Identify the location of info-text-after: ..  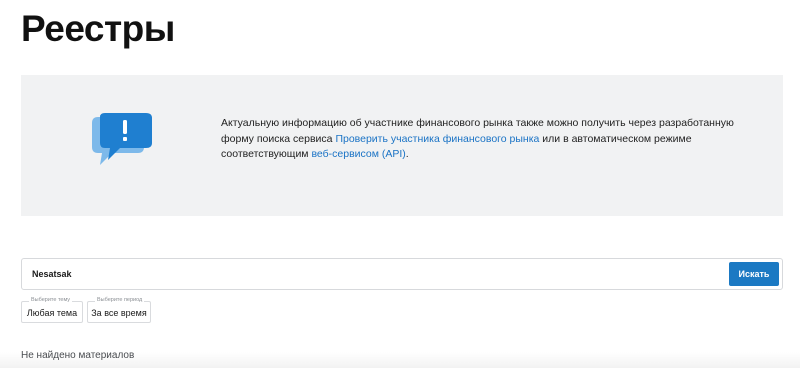
(407, 154).